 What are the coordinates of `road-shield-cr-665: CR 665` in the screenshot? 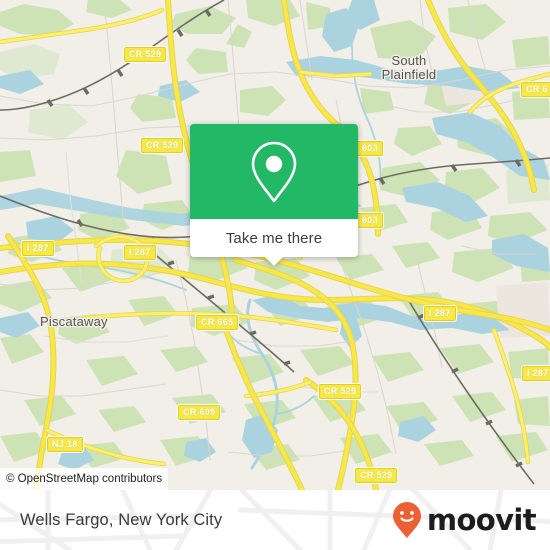 It's located at (217, 322).